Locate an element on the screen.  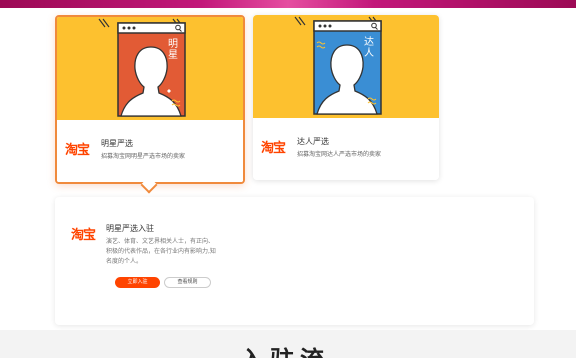
card-talent-selection: 达人 淘宝 达人严选 招募淘宝网达人严选市场的卖家 is located at coordinates (346, 97).